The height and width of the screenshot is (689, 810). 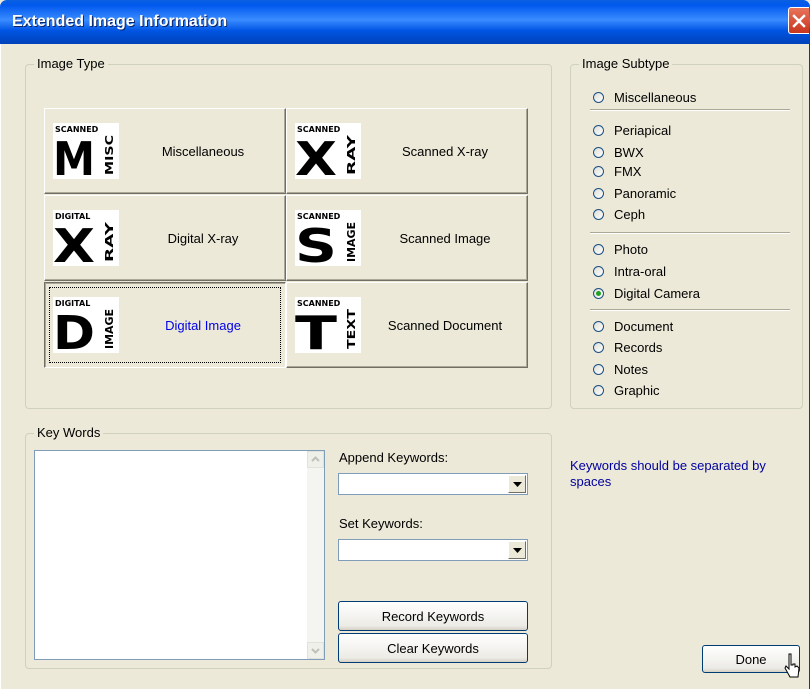 I want to click on subtype-radio-label: Periapical, so click(x=643, y=130).